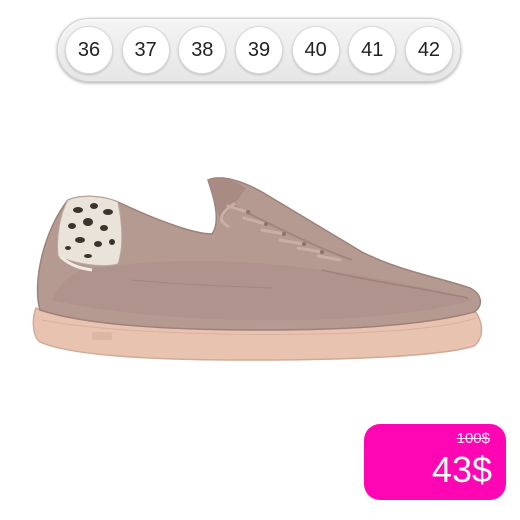  What do you see at coordinates (428, 50) in the screenshot?
I see `size-option-42: 42` at bounding box center [428, 50].